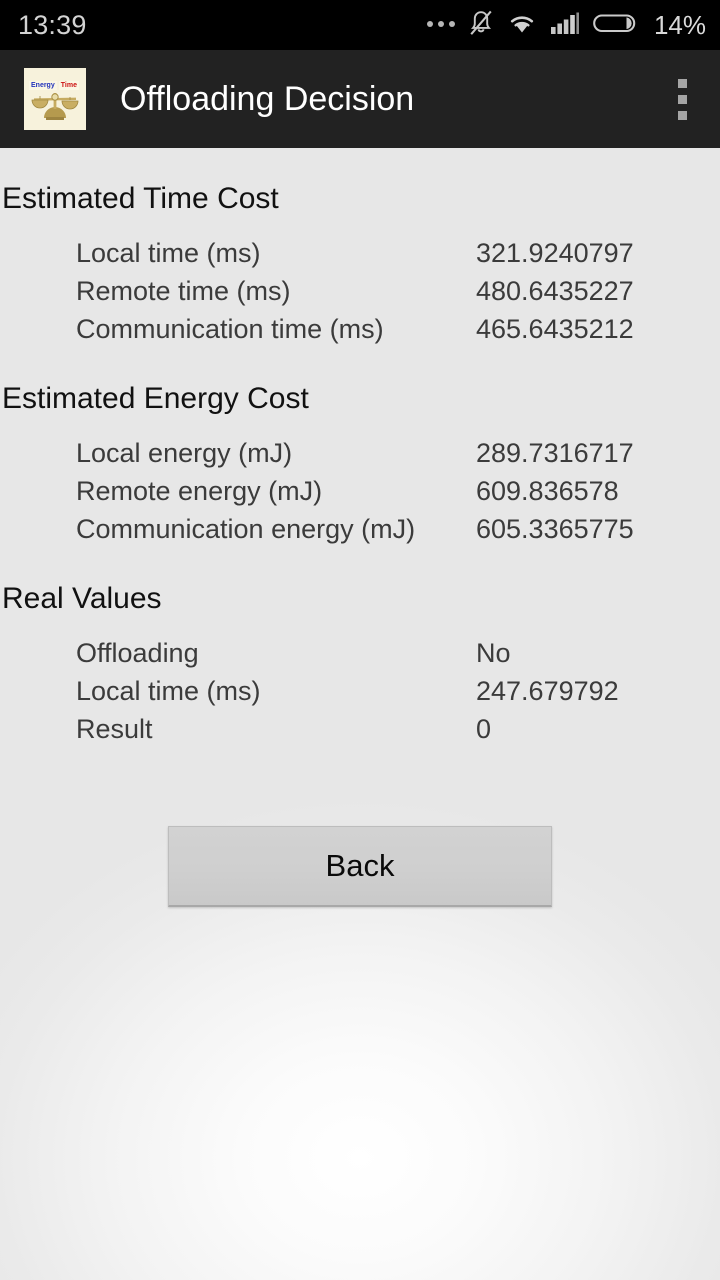  I want to click on button-row: Back, so click(360, 866).